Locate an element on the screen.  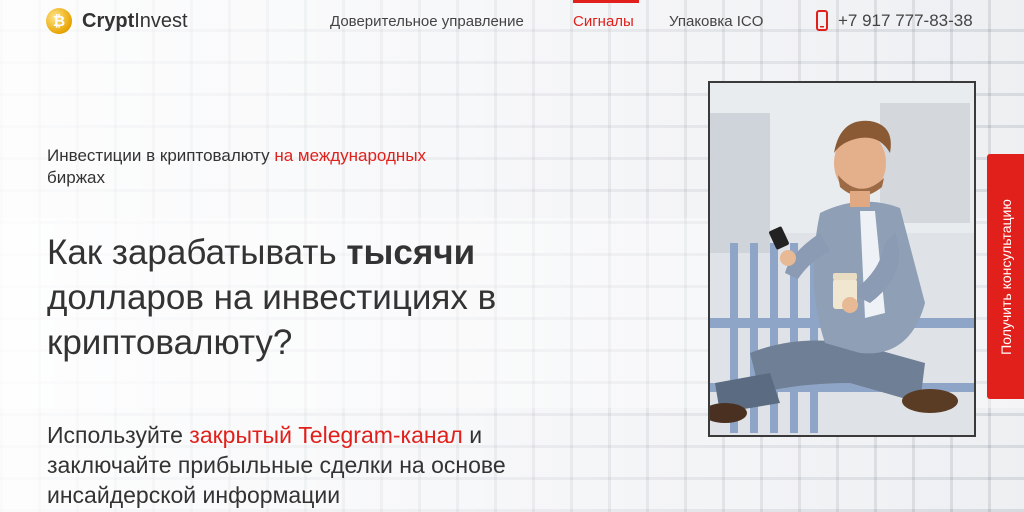
subtitle-text-end: биржах is located at coordinates (76, 177).